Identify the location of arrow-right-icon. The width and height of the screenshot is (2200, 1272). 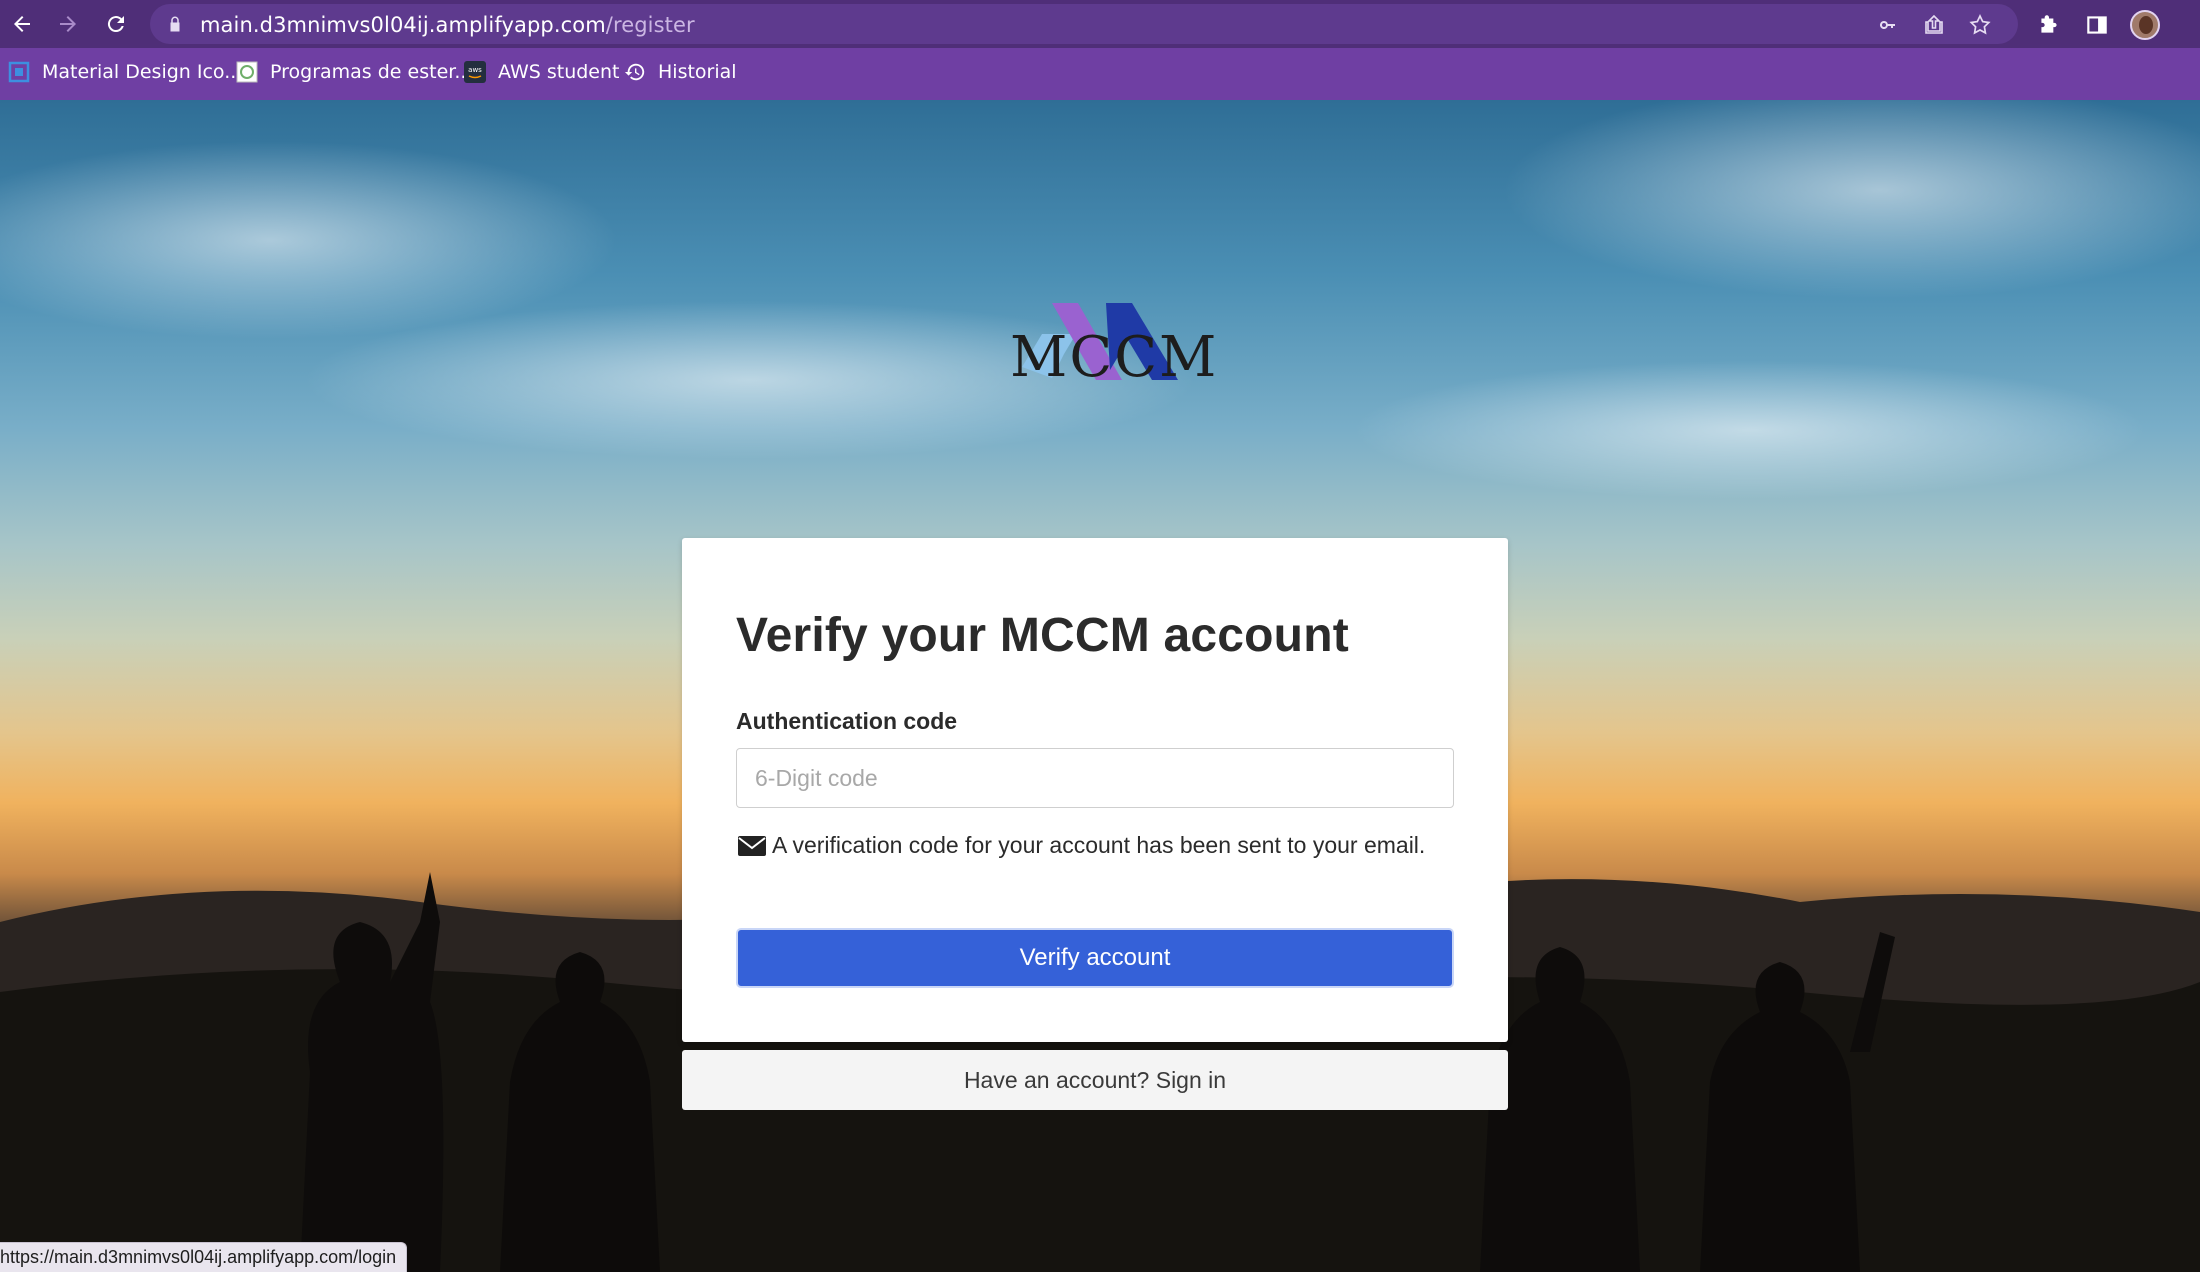
(68, 24).